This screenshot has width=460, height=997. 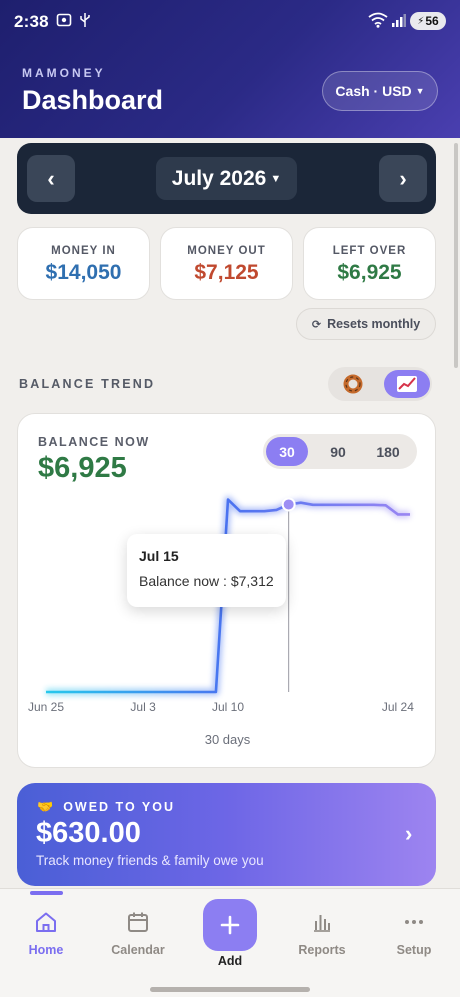 What do you see at coordinates (226, 272) in the screenshot?
I see `stat-value: $7,125` at bounding box center [226, 272].